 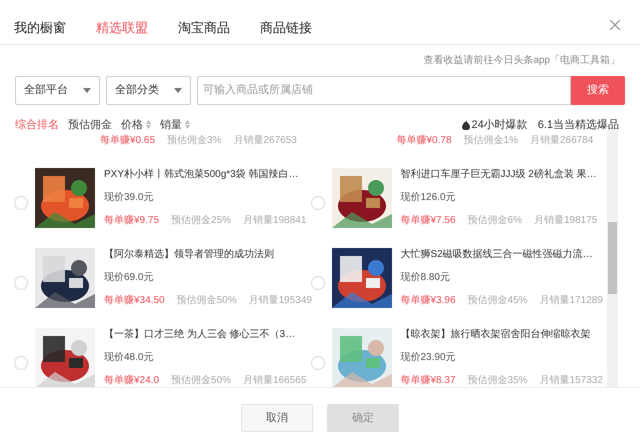 What do you see at coordinates (57, 90) in the screenshot?
I see `dropdown: 全部平台` at bounding box center [57, 90].